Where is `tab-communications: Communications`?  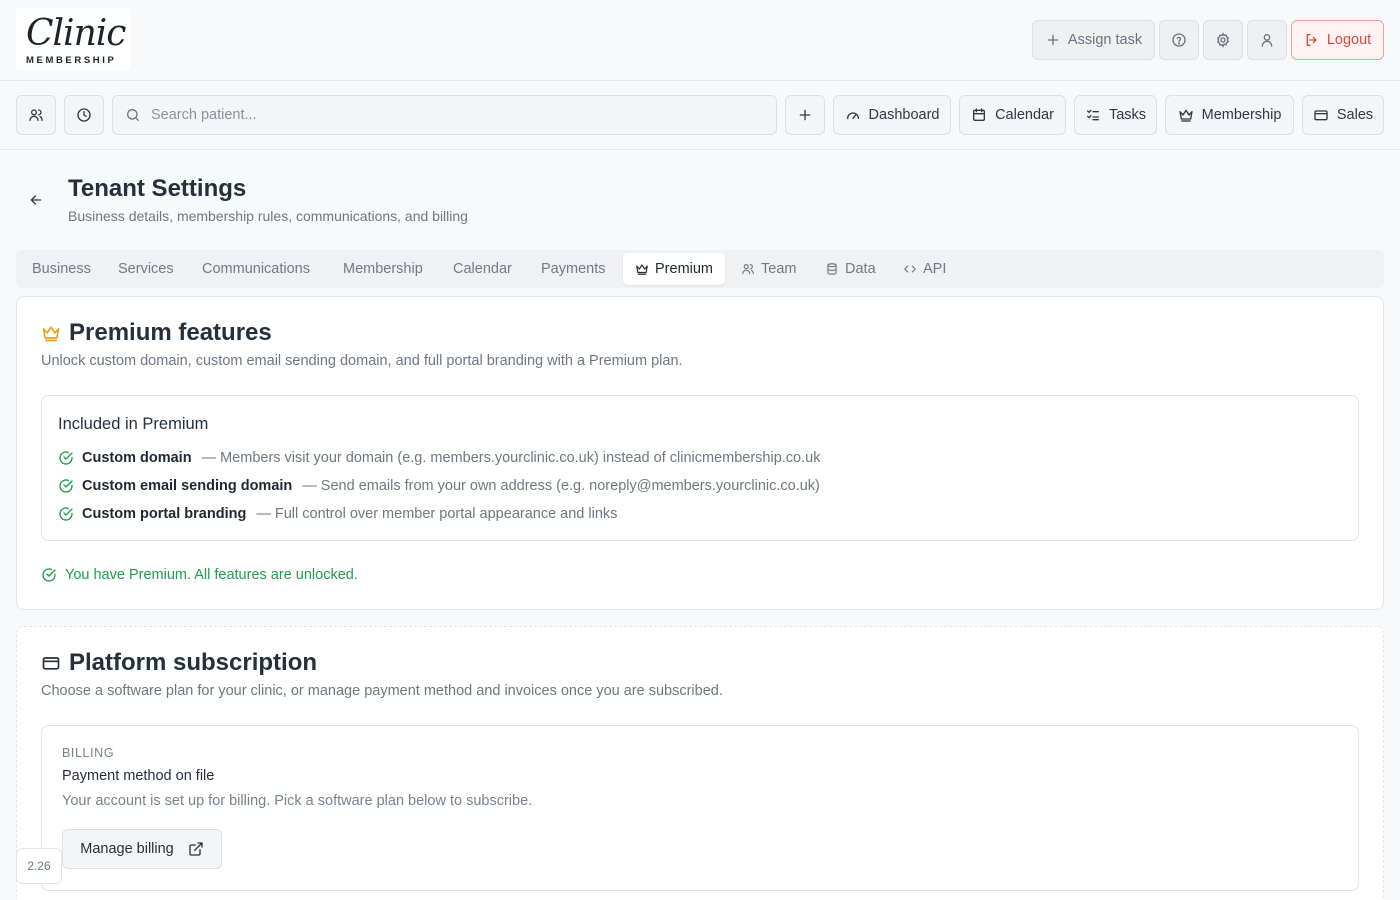 tab-communications: Communications is located at coordinates (256, 269).